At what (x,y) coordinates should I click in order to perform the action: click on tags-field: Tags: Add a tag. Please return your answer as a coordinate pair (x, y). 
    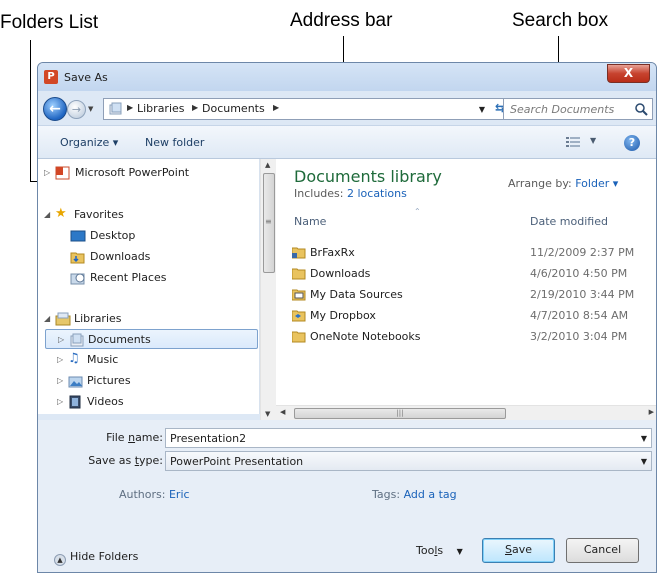
    Looking at the image, I should click on (414, 494).